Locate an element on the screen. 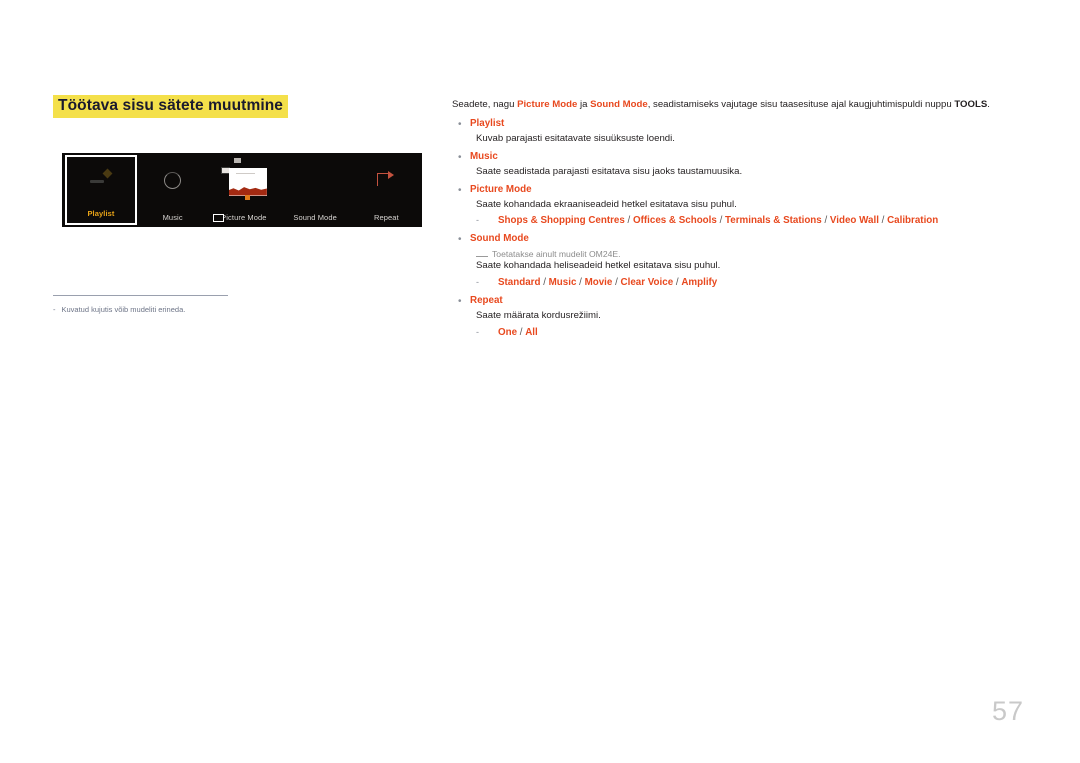  option-value: Shops & Shopping Centres is located at coordinates (561, 220).